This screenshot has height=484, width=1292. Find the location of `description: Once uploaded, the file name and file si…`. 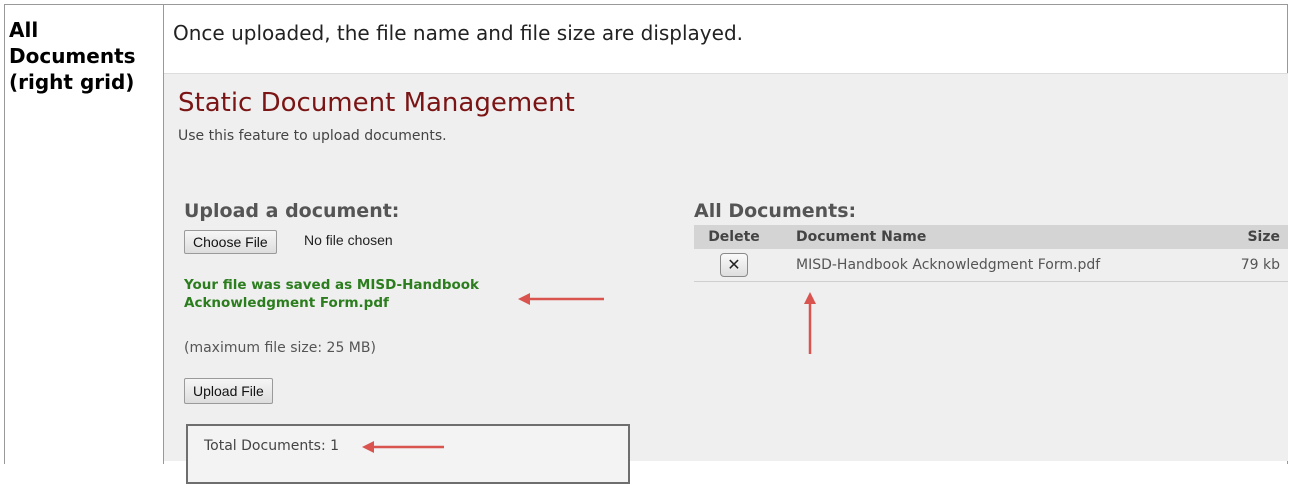

description: Once uploaded, the file name and file si… is located at coordinates (458, 33).